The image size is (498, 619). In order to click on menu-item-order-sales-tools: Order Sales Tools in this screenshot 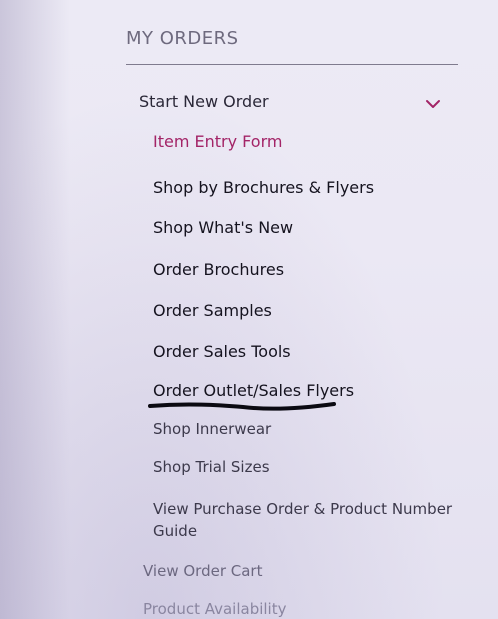, I will do `click(222, 351)`.